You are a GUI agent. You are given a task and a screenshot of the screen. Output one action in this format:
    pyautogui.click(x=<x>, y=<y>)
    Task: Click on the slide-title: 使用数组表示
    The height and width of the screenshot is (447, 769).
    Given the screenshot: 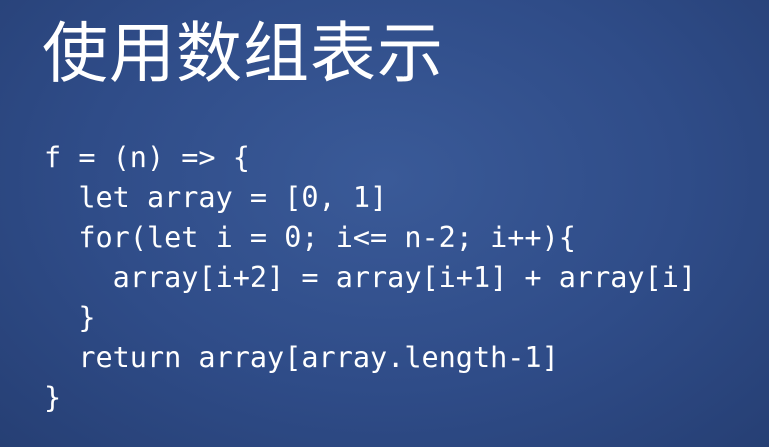 What is the action you would take?
    pyautogui.click(x=243, y=53)
    